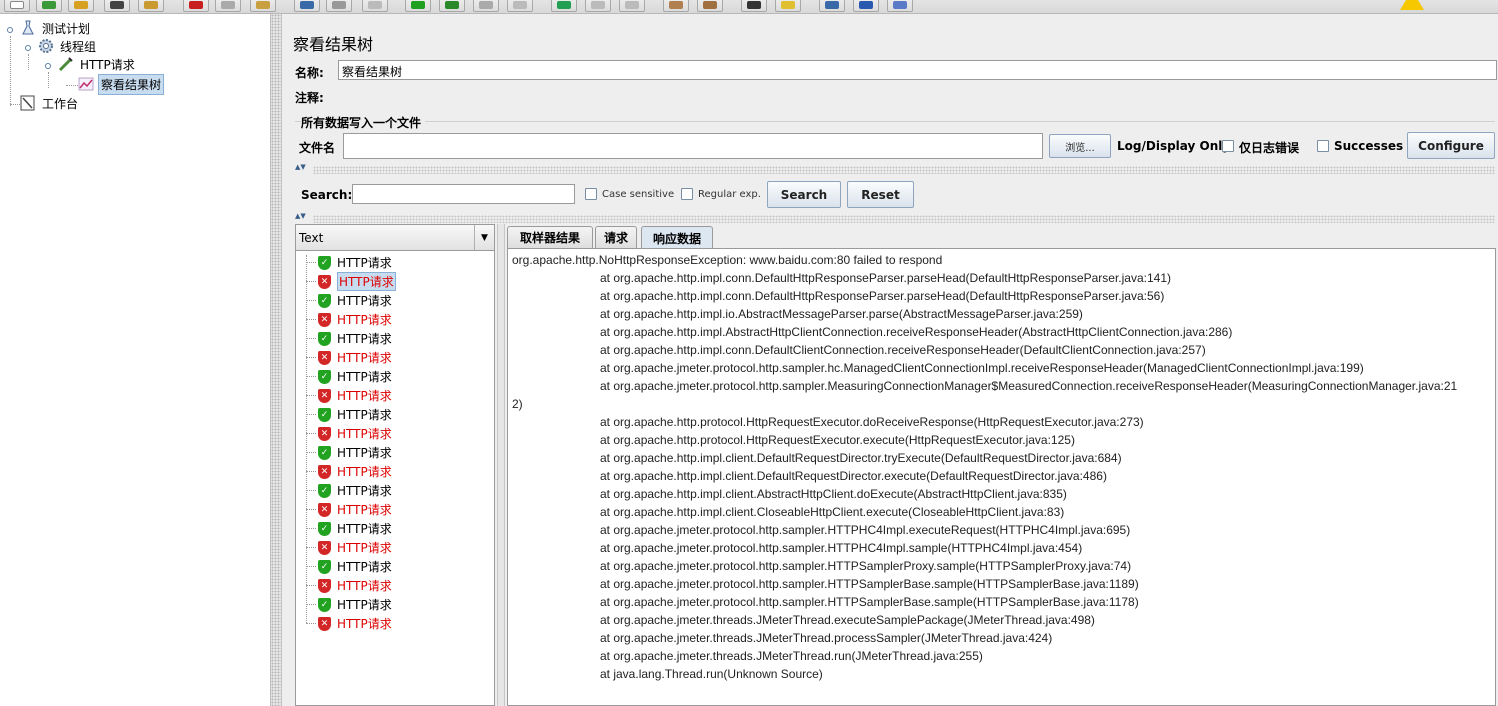 This screenshot has width=1498, height=706. What do you see at coordinates (486, 6) in the screenshot?
I see `stop-icon` at bounding box center [486, 6].